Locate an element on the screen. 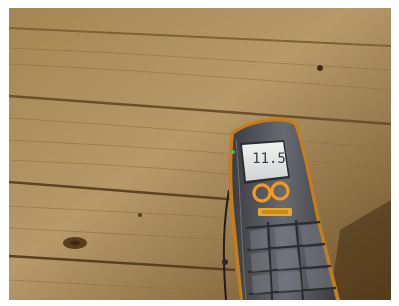  moisture-reading: 11.5 is located at coordinates (269, 159).